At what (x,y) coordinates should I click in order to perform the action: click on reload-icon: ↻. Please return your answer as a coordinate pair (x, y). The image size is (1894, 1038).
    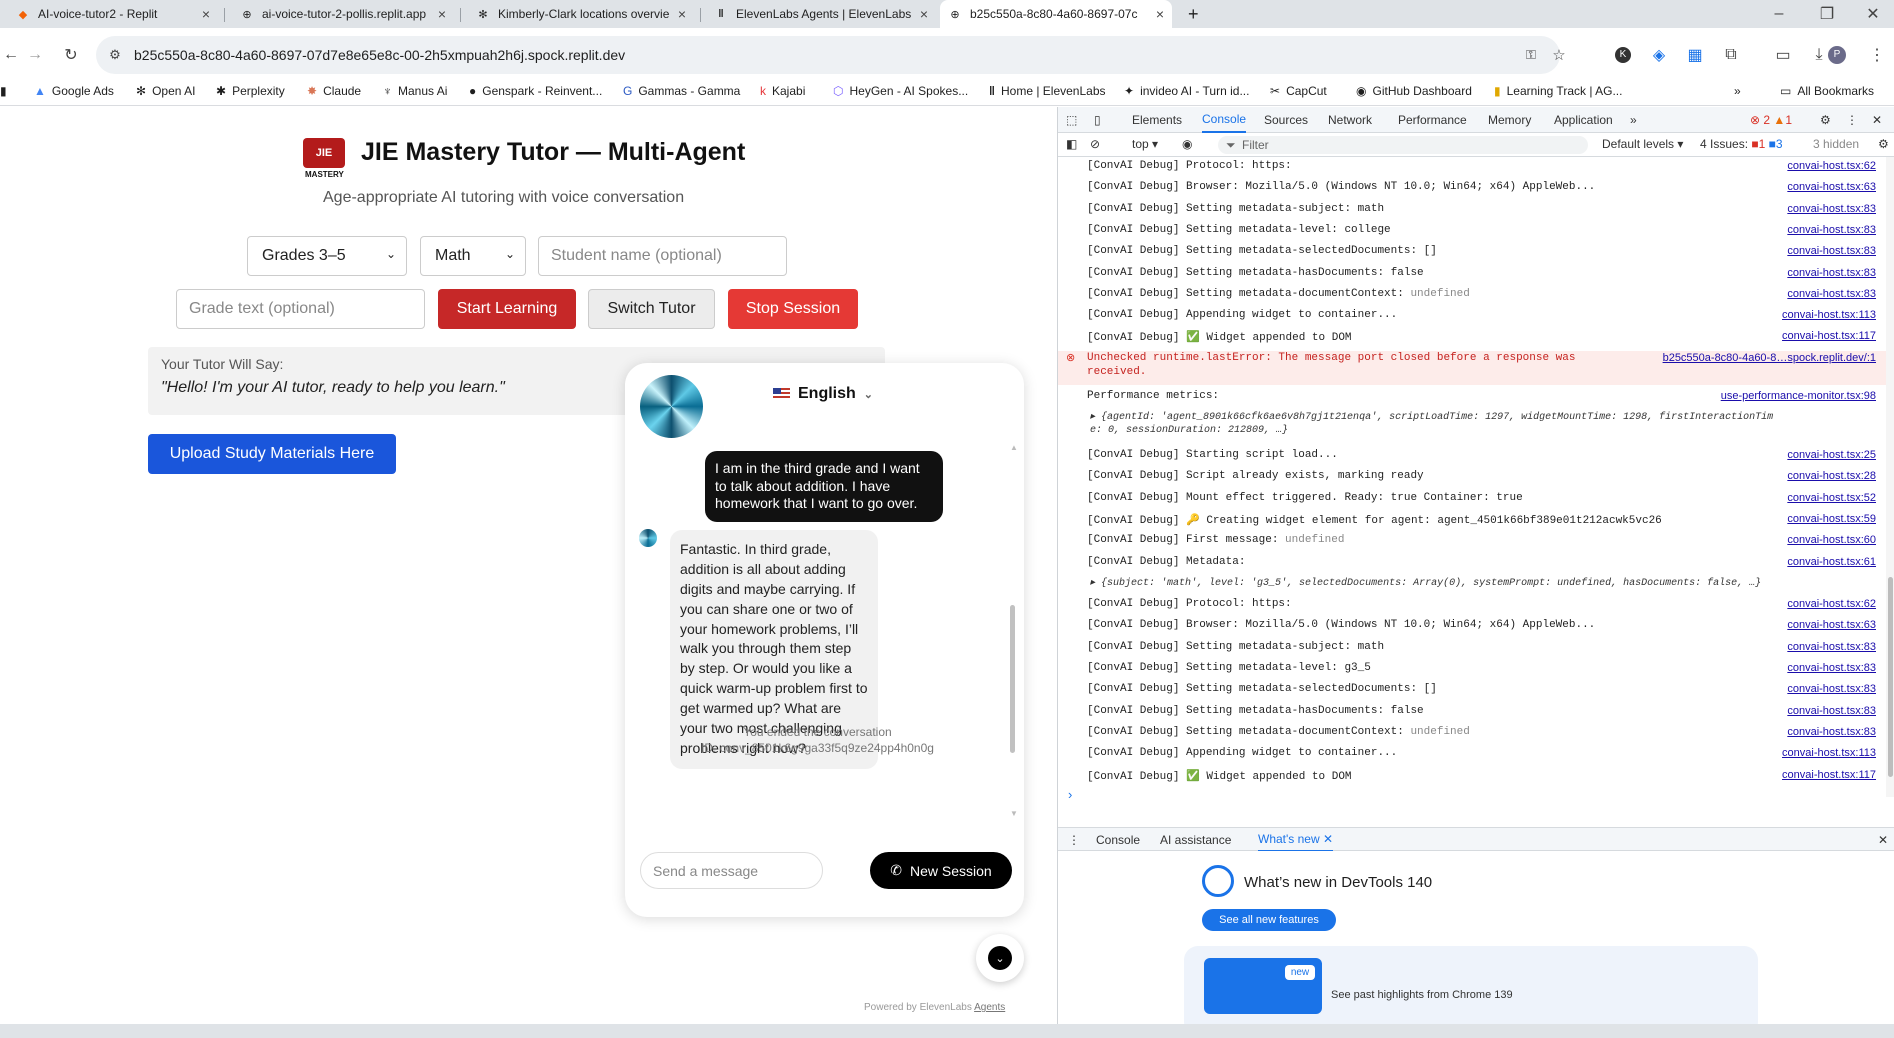
    Looking at the image, I should click on (71, 55).